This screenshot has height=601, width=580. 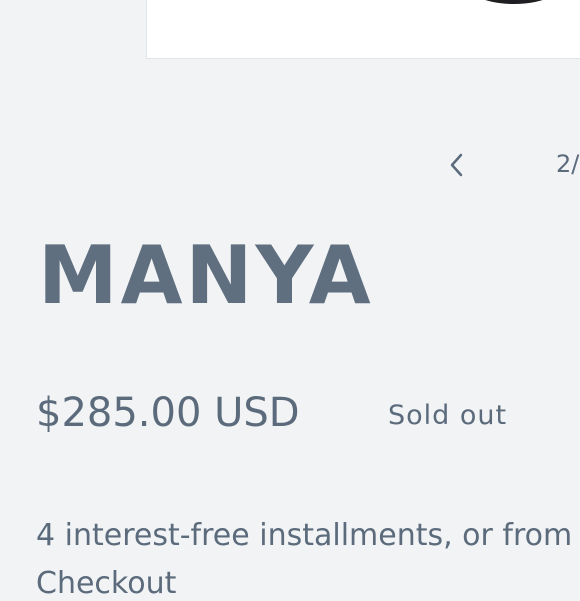 I want to click on chevron-left-icon, so click(x=456, y=165).